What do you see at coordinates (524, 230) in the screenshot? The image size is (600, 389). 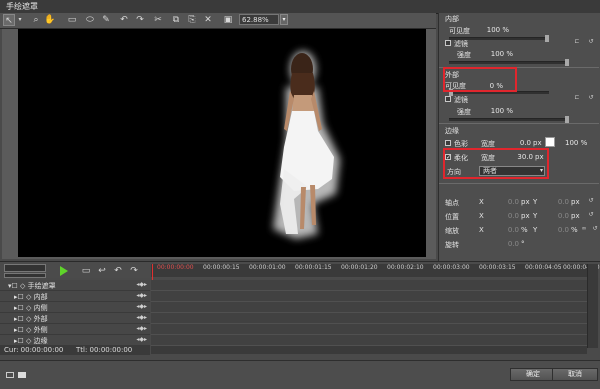 I see `scale-x-unit: %` at bounding box center [524, 230].